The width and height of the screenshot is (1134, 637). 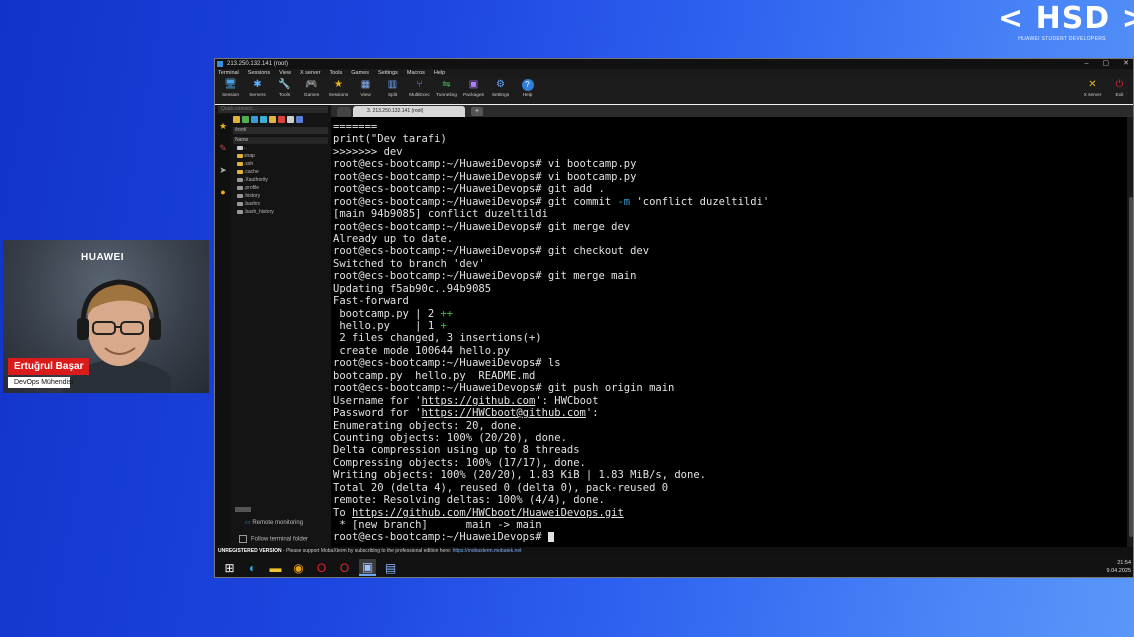 I want to click on toolbar-button-servers: ✱ Servers, so click(x=257, y=88).